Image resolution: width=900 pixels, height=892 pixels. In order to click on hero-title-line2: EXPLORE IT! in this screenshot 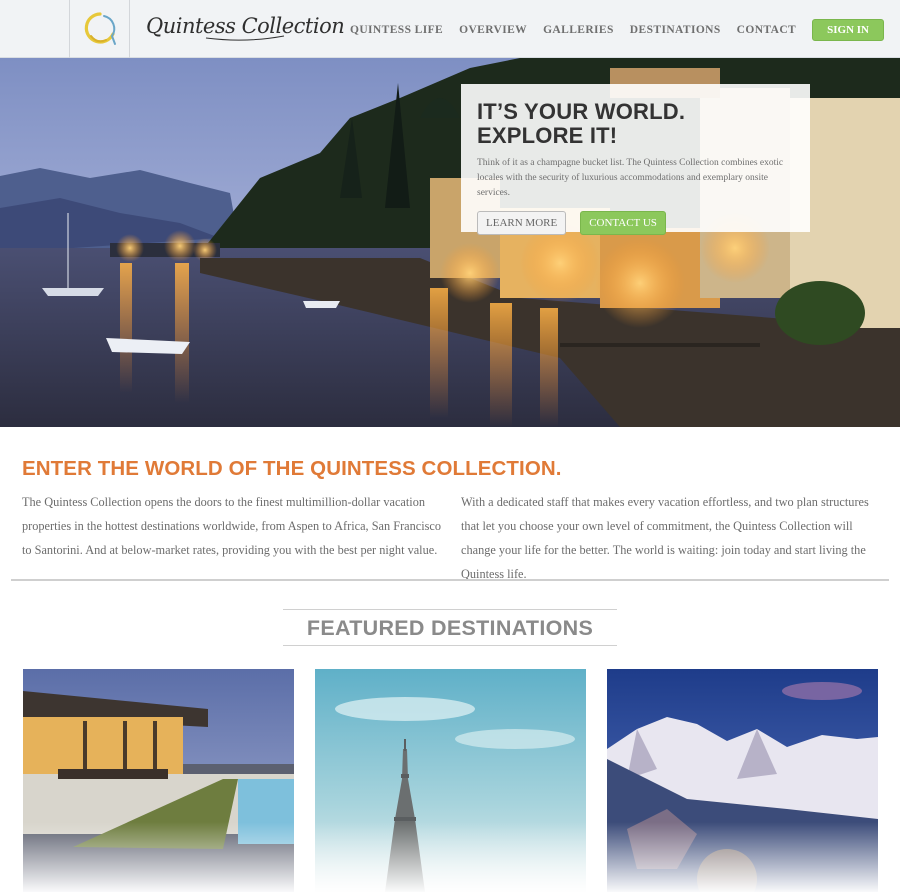, I will do `click(547, 135)`.